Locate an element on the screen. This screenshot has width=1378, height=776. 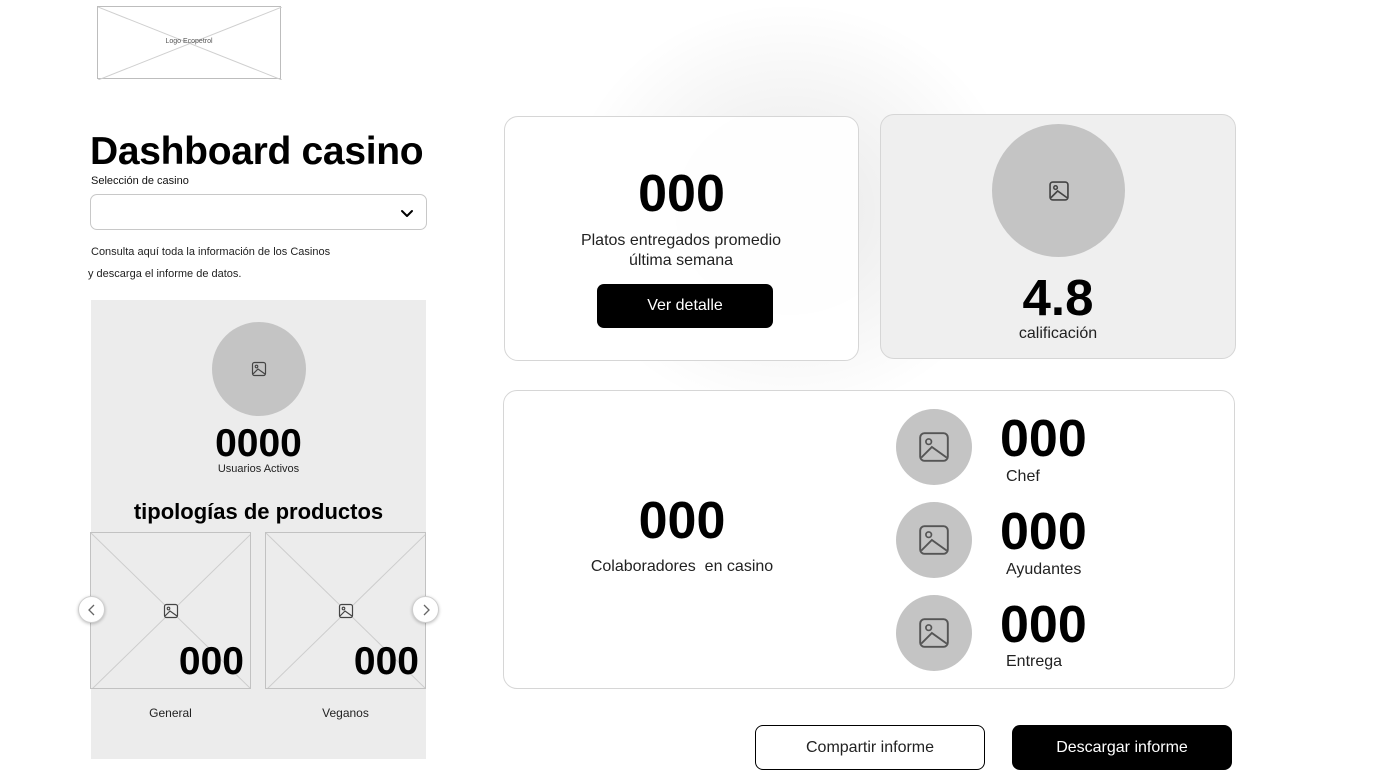
product-types-title: tipologías de productos is located at coordinates (258, 511).